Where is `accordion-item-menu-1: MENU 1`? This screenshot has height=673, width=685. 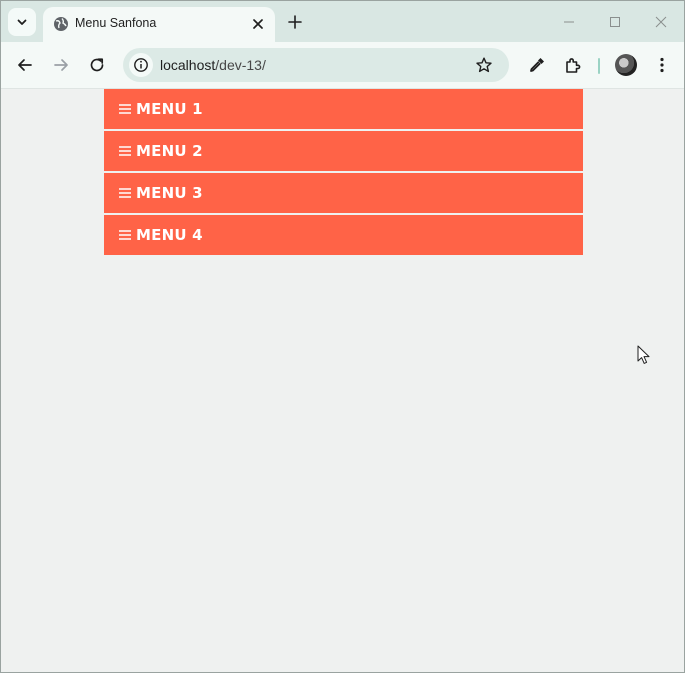 accordion-item-menu-1: MENU 1 is located at coordinates (343, 109).